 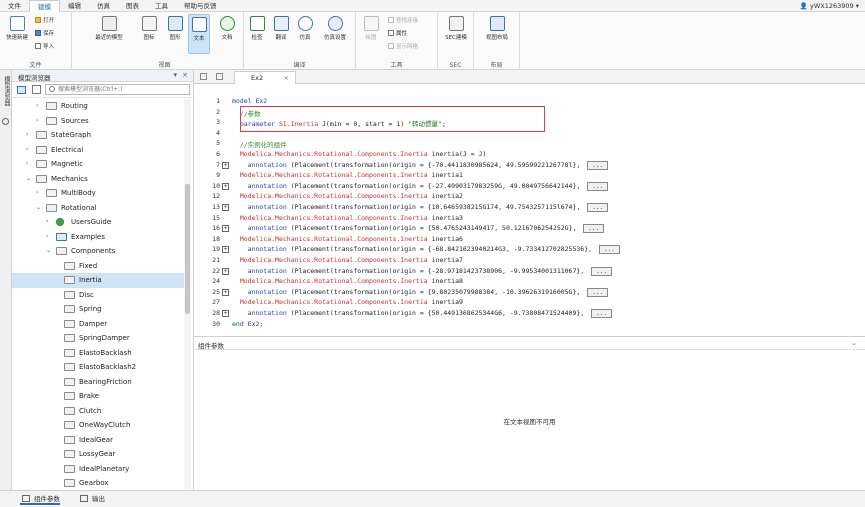 What do you see at coordinates (335, 28) in the screenshot?
I see `simulation-settings-button: 仿真设置` at bounding box center [335, 28].